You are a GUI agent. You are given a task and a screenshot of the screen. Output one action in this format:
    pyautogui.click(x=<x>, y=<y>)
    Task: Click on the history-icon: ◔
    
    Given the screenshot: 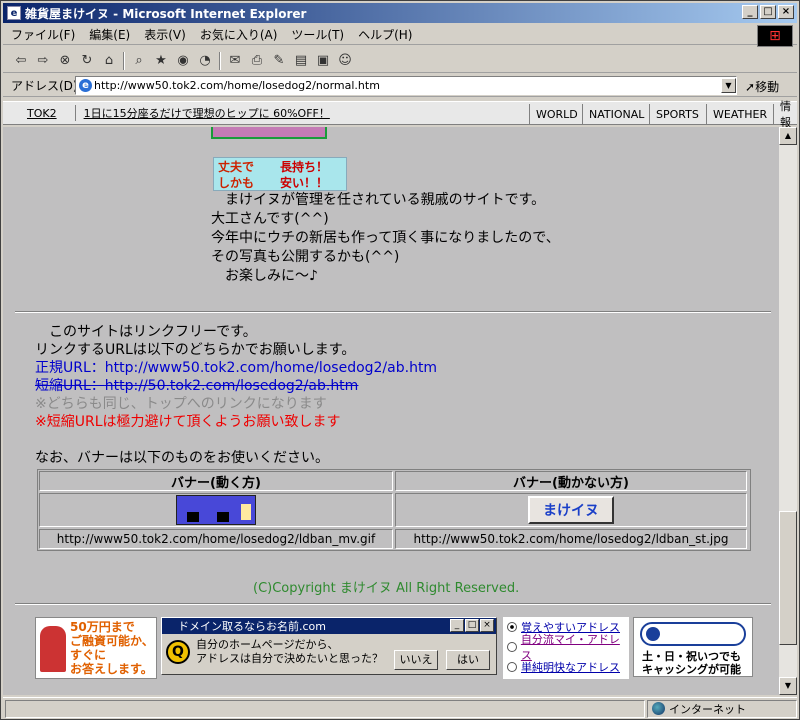 What is the action you would take?
    pyautogui.click(x=205, y=61)
    